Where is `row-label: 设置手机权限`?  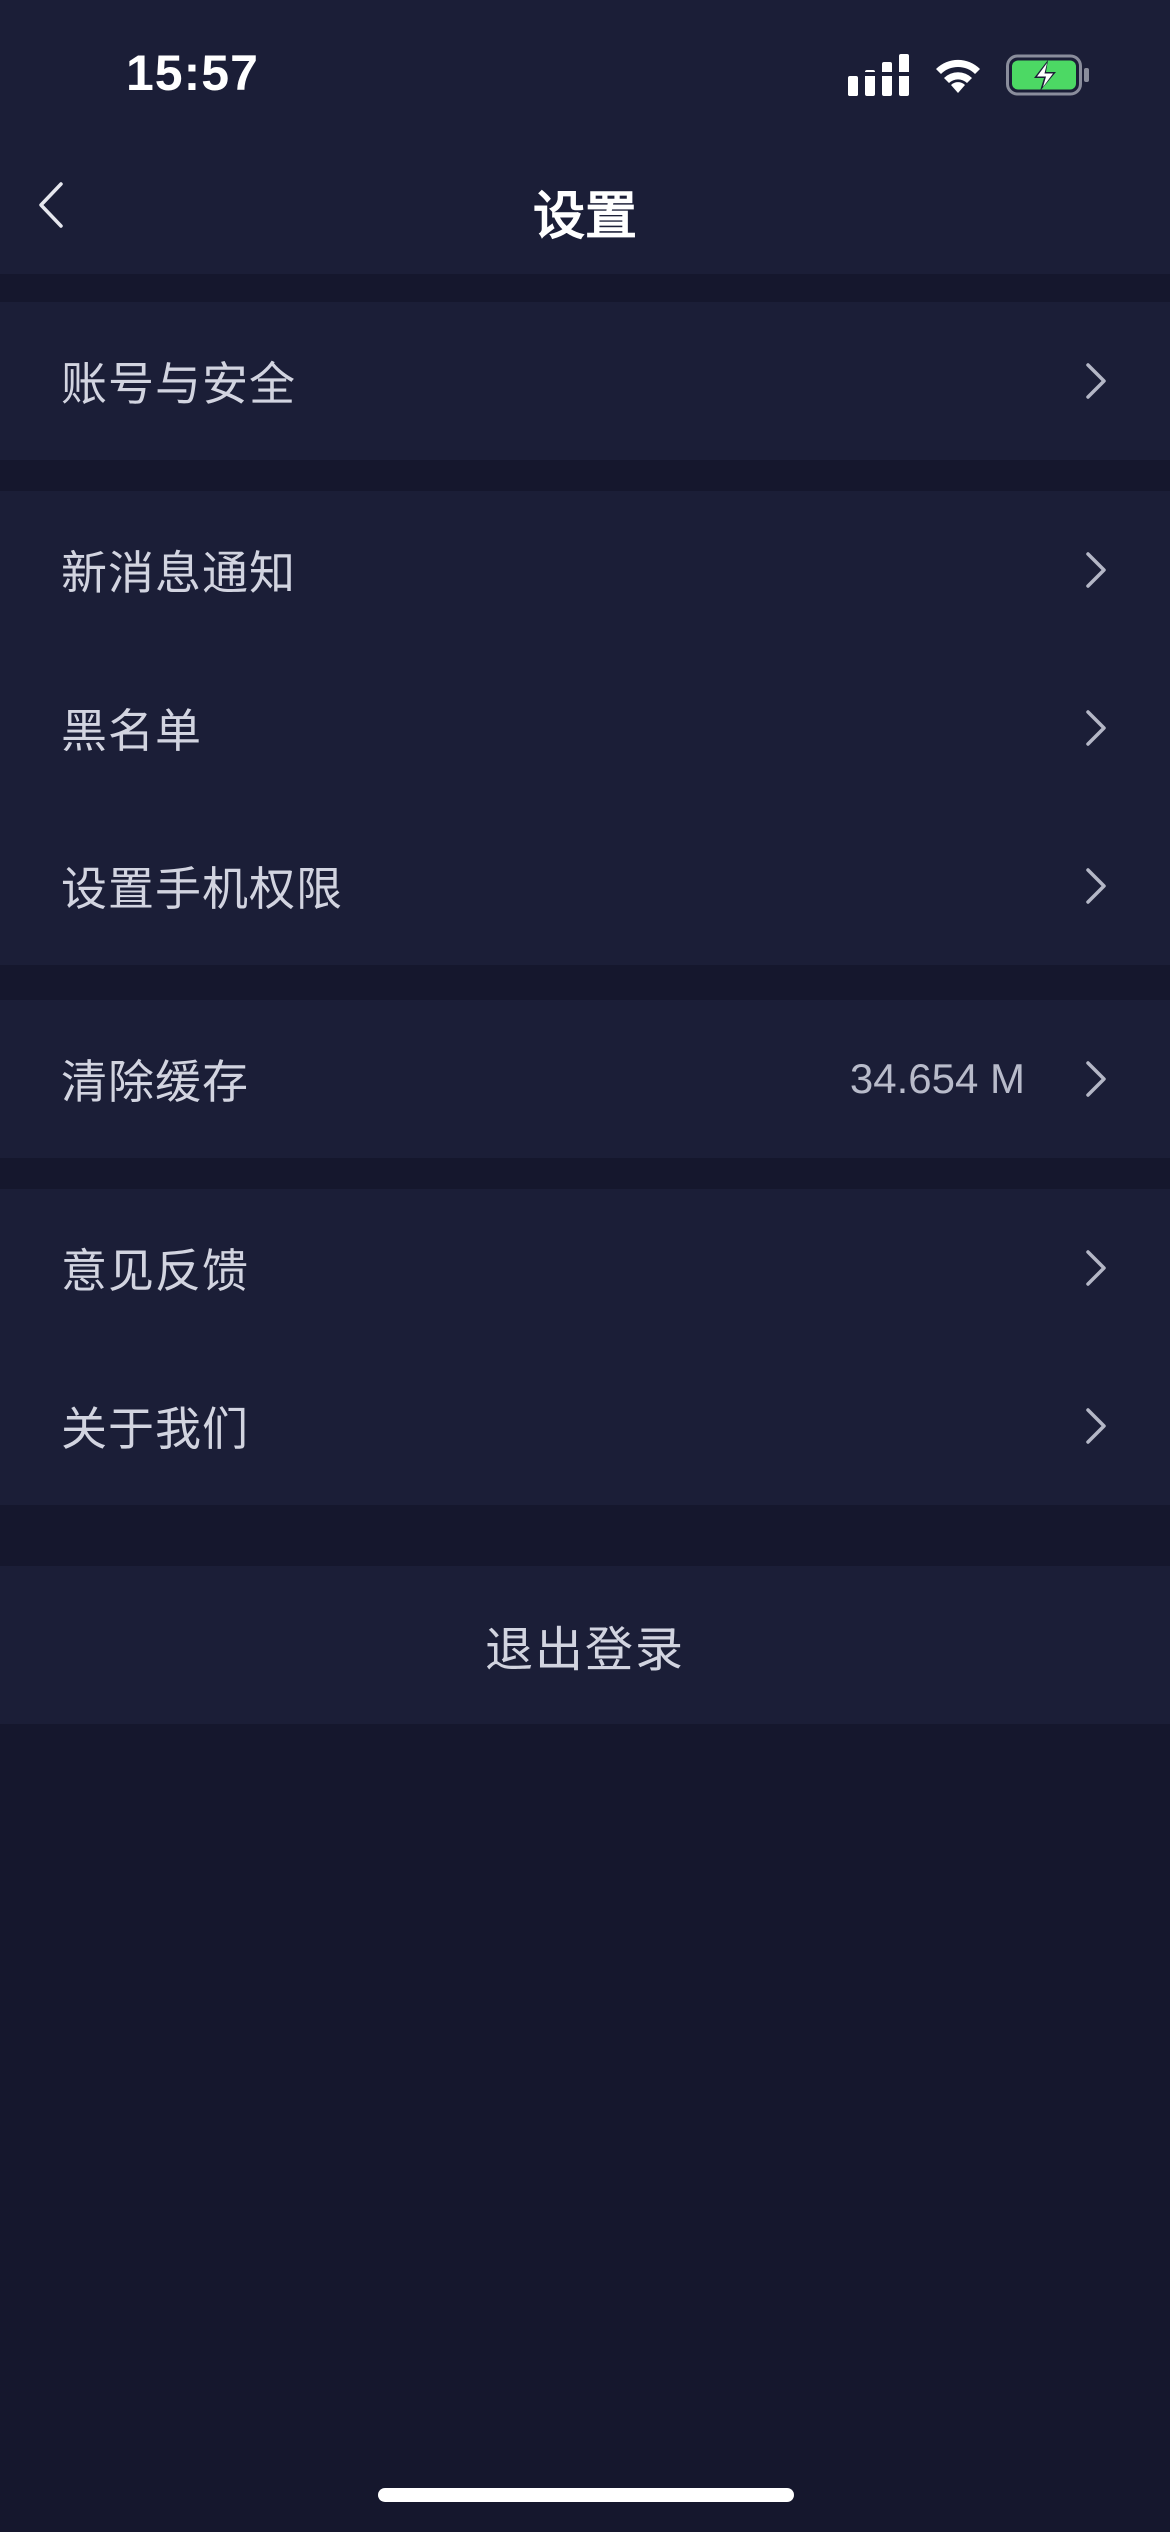
row-label: 设置手机权限 is located at coordinates (202, 889).